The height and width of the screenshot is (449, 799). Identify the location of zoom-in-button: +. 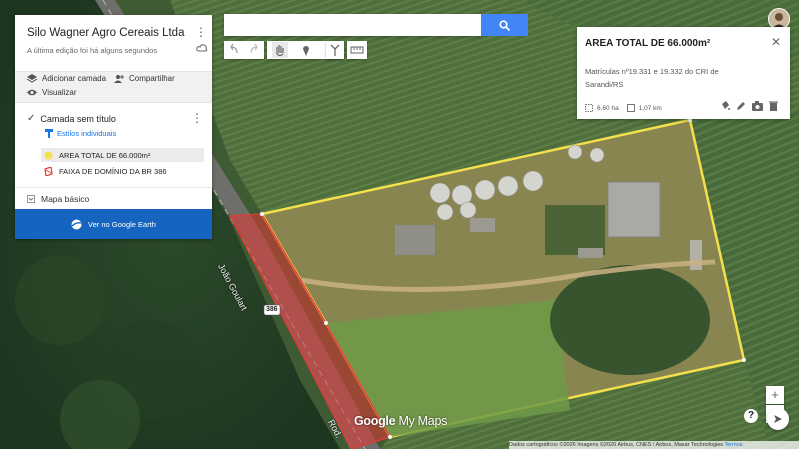
(775, 395).